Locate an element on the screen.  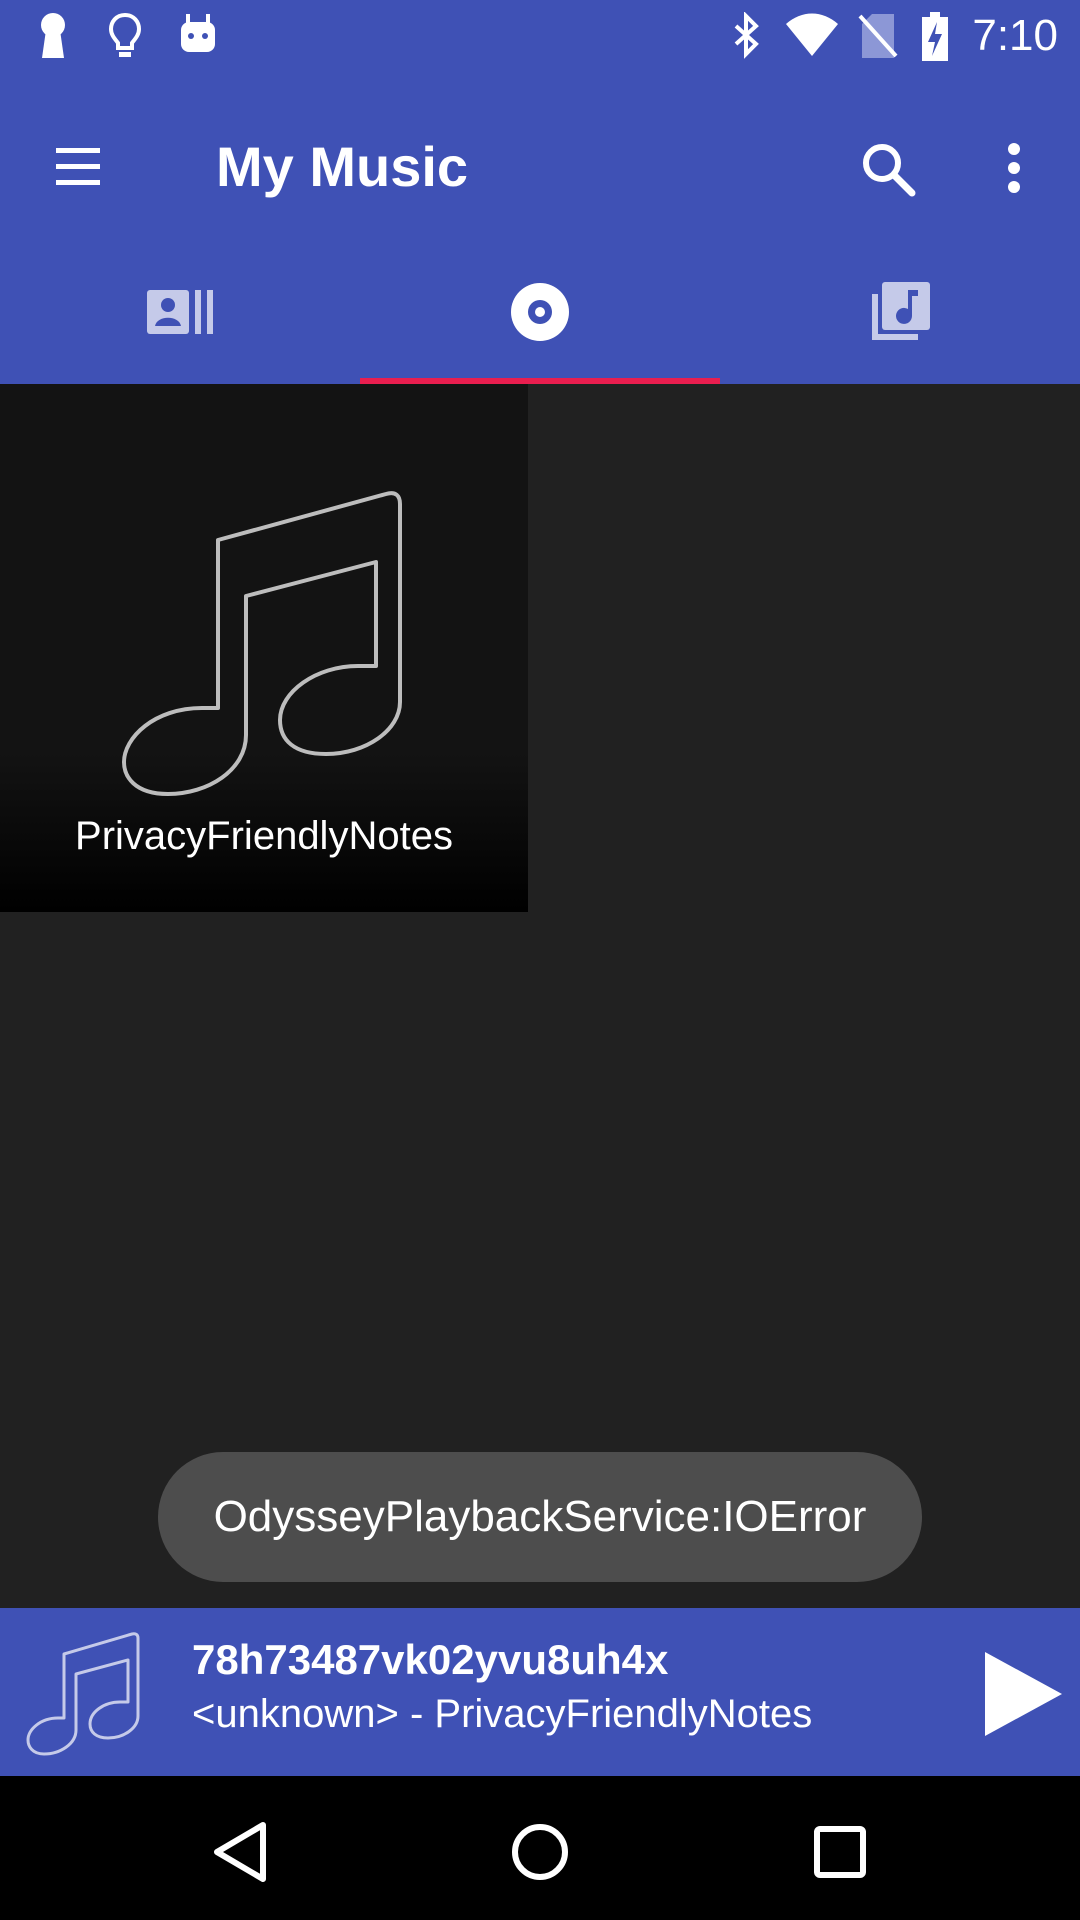
more-options-button is located at coordinates (1015, 169).